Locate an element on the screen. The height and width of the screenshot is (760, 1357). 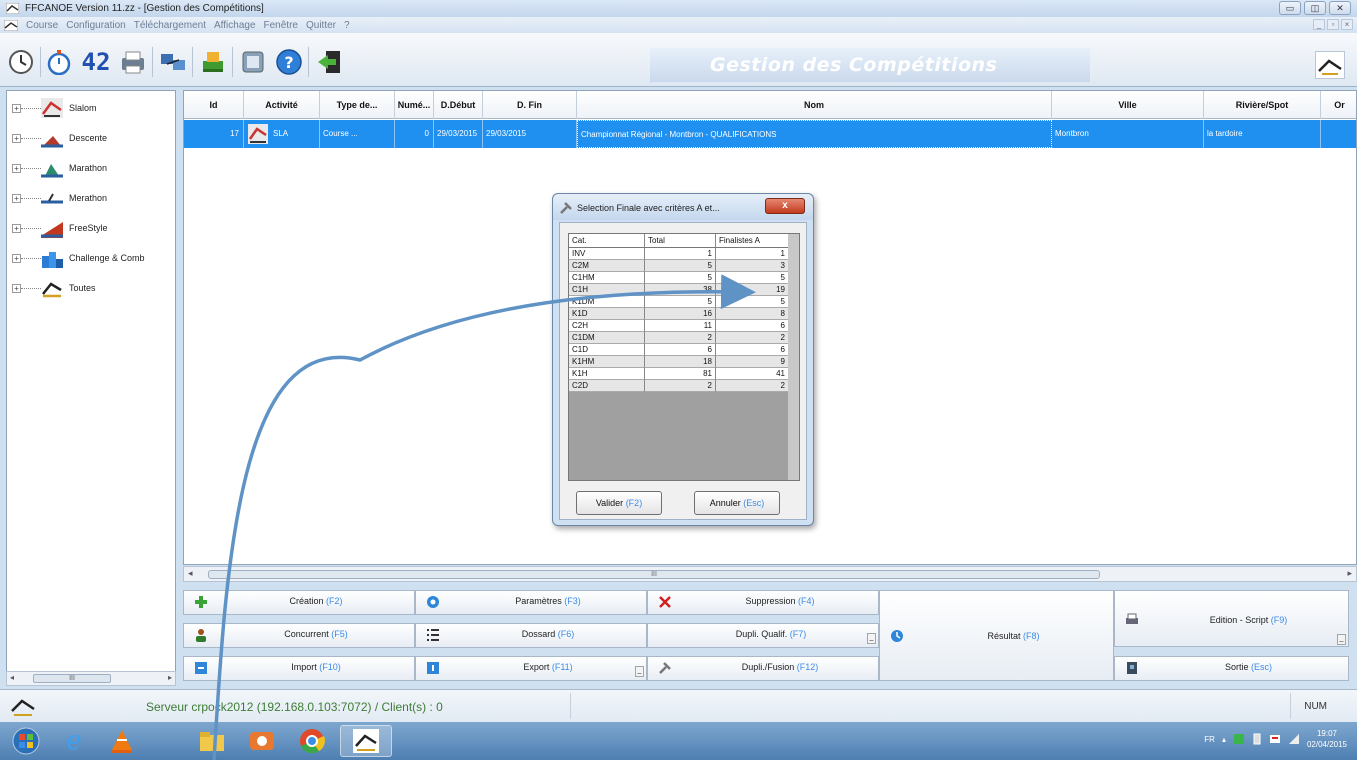
table-row: K1D 16 8 is located at coordinates (679, 314).